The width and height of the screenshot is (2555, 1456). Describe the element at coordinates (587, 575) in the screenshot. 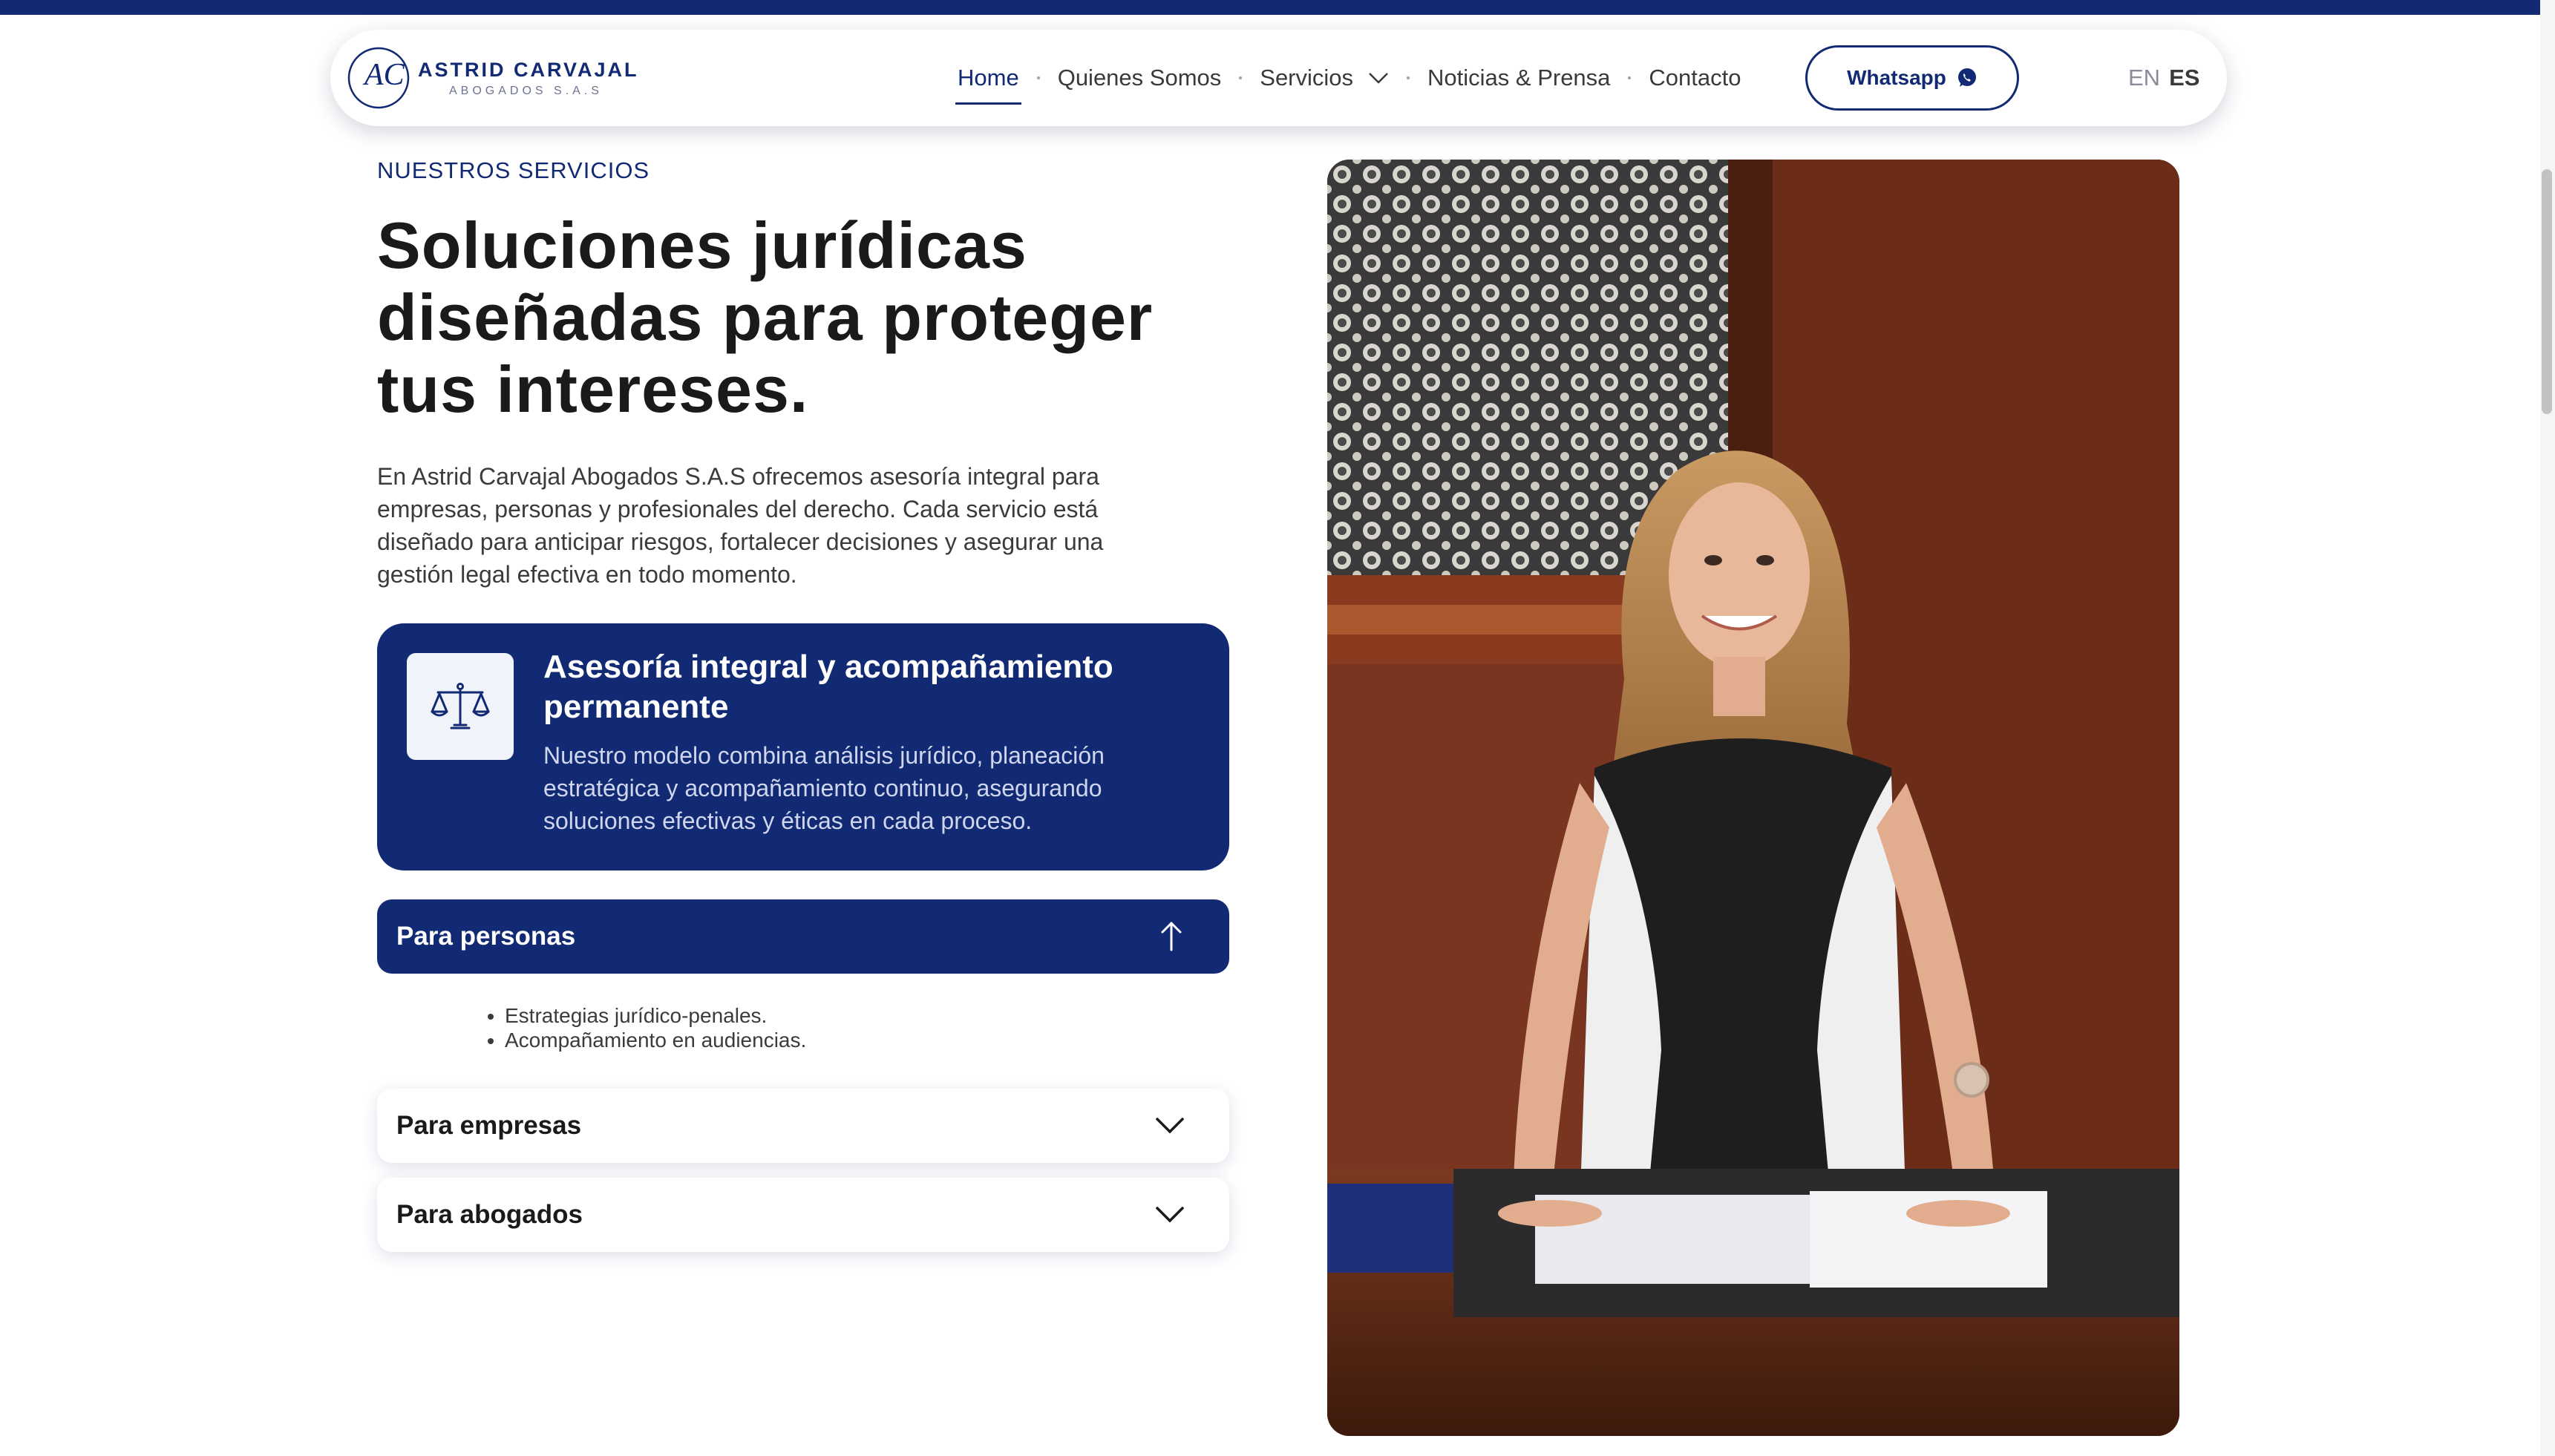

I see `intro-line: gestión legal efectiva en todo momento.` at that location.